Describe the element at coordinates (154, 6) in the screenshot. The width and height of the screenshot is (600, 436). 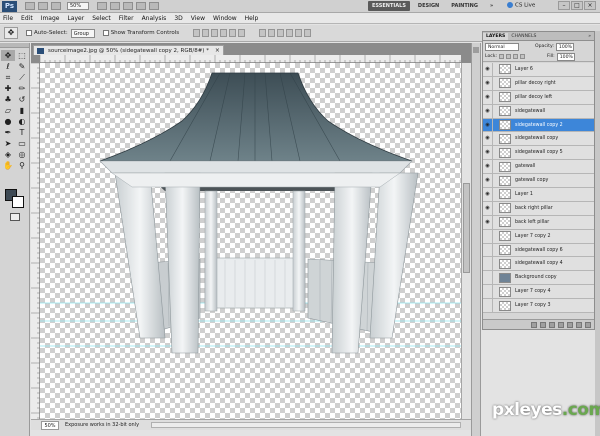
I see `screen-mode-icon` at that location.